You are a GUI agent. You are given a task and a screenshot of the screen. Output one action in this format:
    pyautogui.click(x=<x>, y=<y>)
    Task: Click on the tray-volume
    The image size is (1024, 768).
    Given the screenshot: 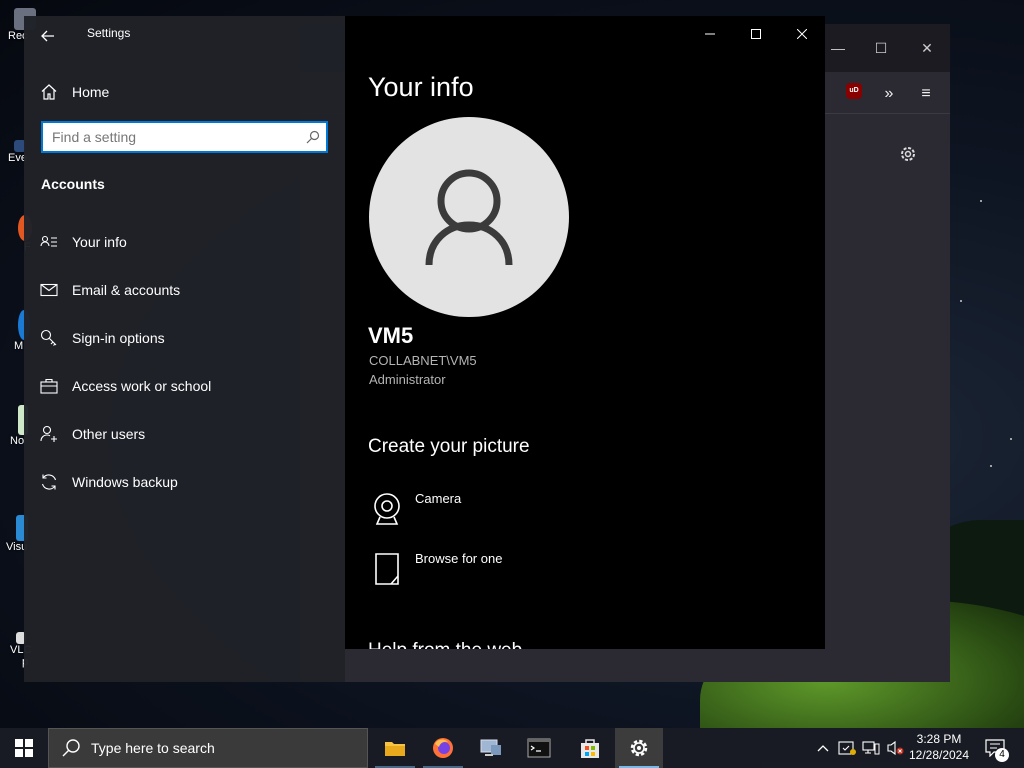 What is the action you would take?
    pyautogui.click(x=895, y=748)
    